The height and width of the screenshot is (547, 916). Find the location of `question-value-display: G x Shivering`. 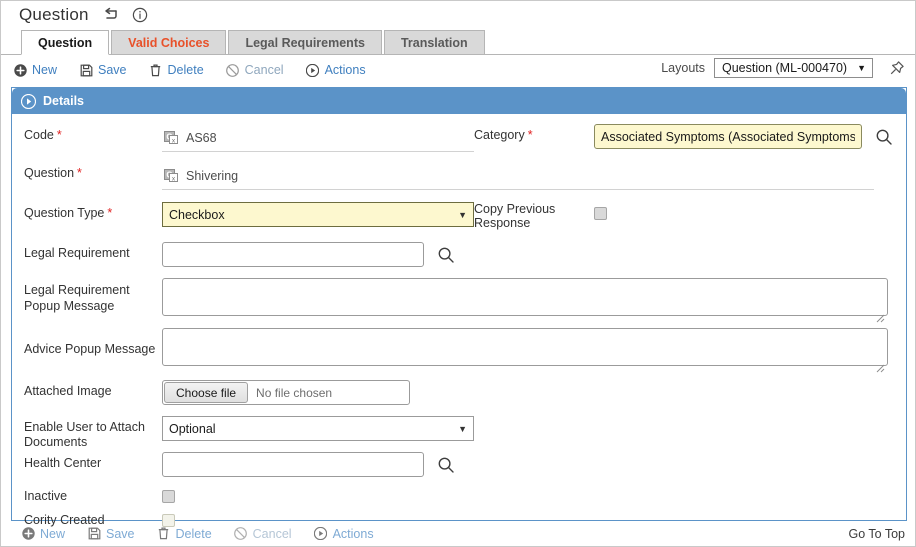

question-value-display: G x Shivering is located at coordinates (518, 176).